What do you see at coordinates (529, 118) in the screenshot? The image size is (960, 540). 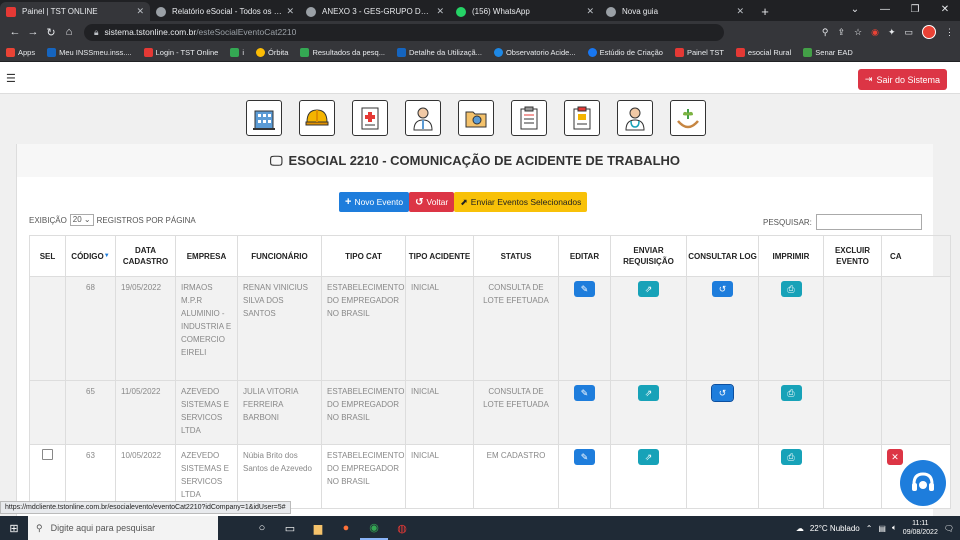 I see `clipboard-icon` at bounding box center [529, 118].